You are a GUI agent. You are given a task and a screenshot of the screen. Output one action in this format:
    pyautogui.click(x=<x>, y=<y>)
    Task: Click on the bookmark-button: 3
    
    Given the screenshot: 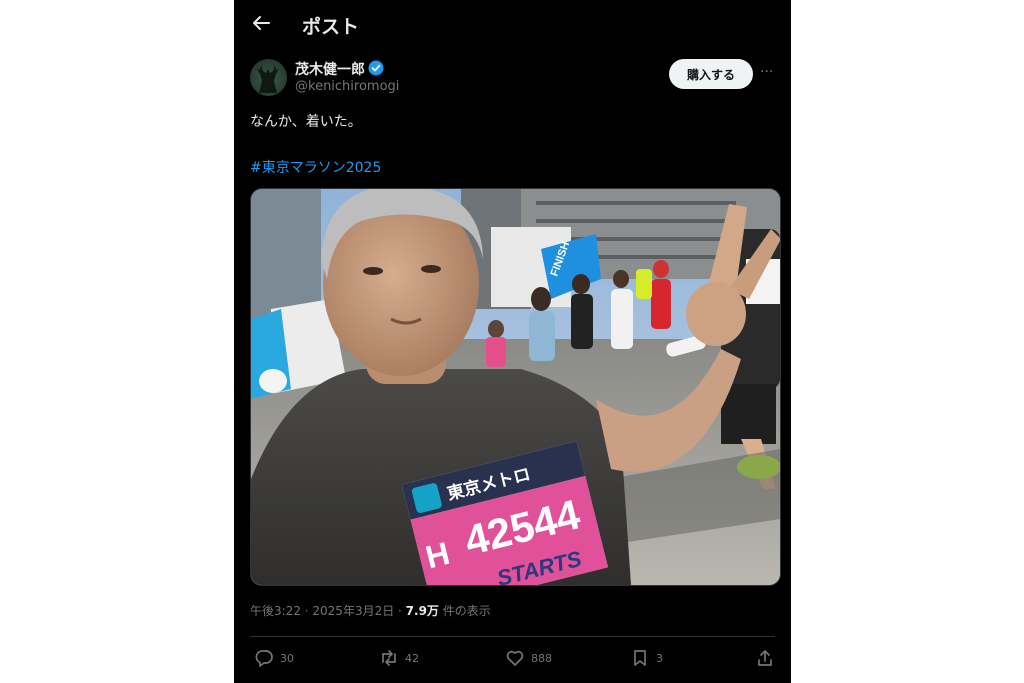 What is the action you would take?
    pyautogui.click(x=646, y=658)
    